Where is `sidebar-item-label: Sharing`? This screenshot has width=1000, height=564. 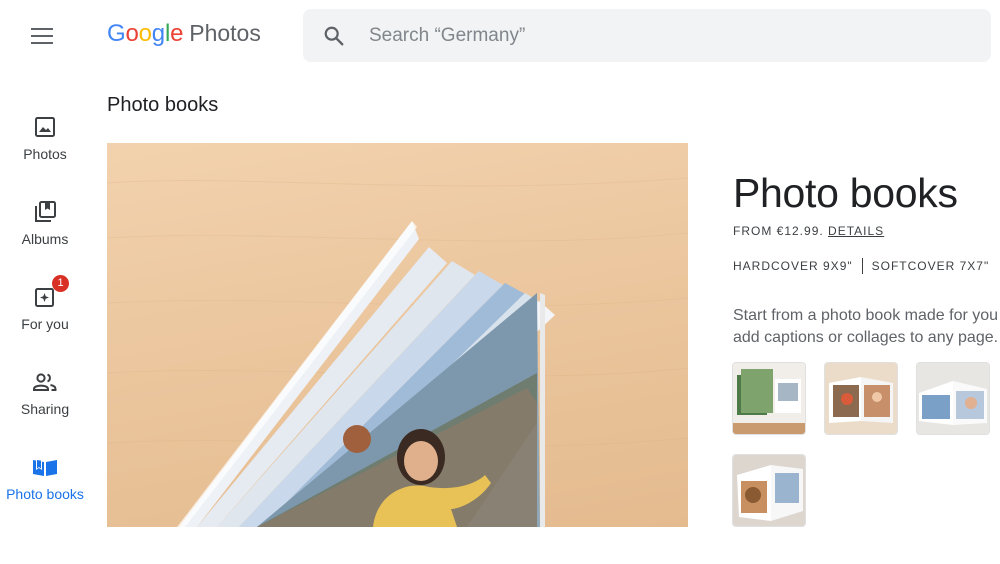 sidebar-item-label: Sharing is located at coordinates (45, 409).